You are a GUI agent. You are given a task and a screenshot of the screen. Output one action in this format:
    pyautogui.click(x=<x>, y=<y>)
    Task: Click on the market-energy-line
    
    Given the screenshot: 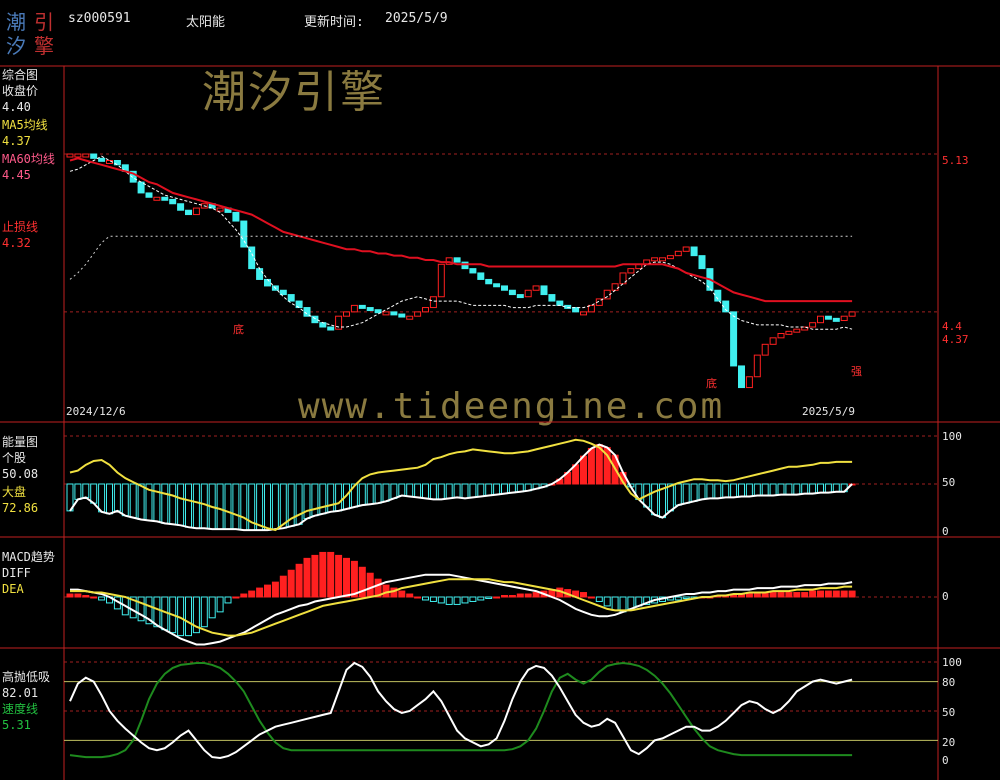 What is the action you would take?
    pyautogui.click(x=461, y=485)
    